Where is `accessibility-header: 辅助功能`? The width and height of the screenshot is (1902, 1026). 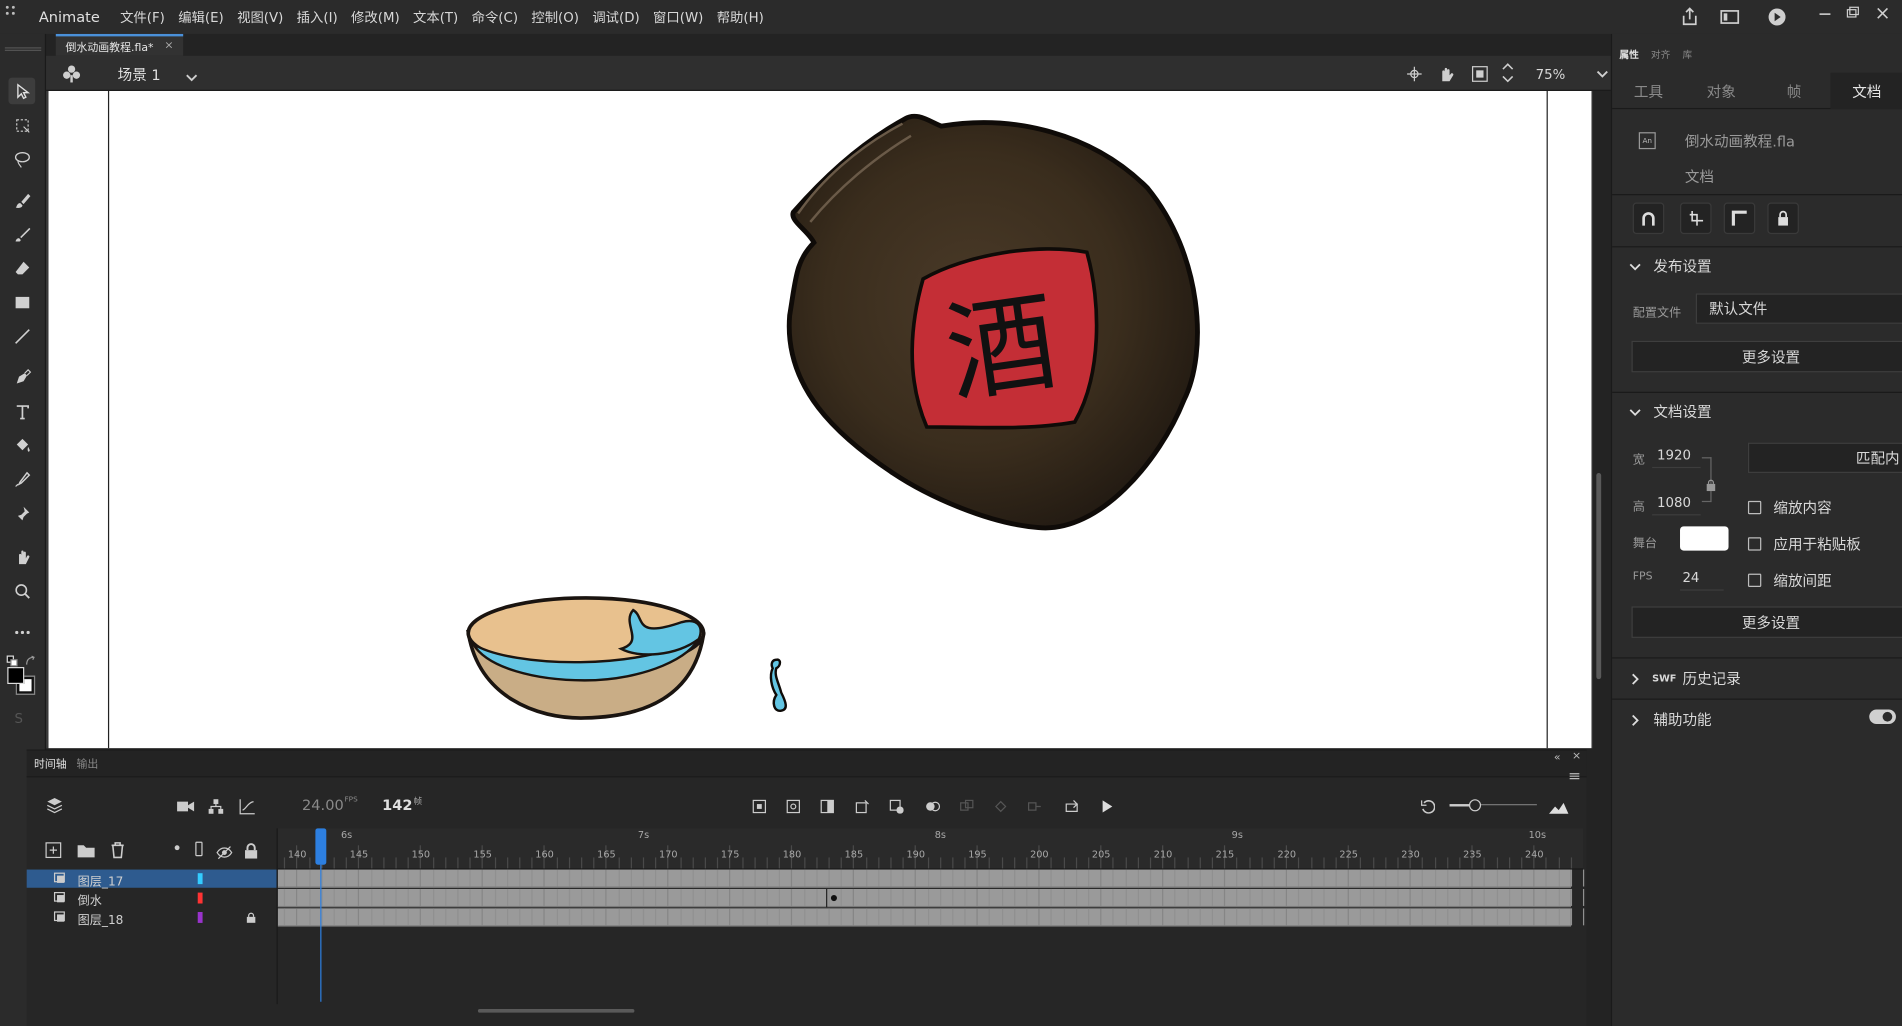 accessibility-header: 辅助功能 is located at coordinates (1670, 719).